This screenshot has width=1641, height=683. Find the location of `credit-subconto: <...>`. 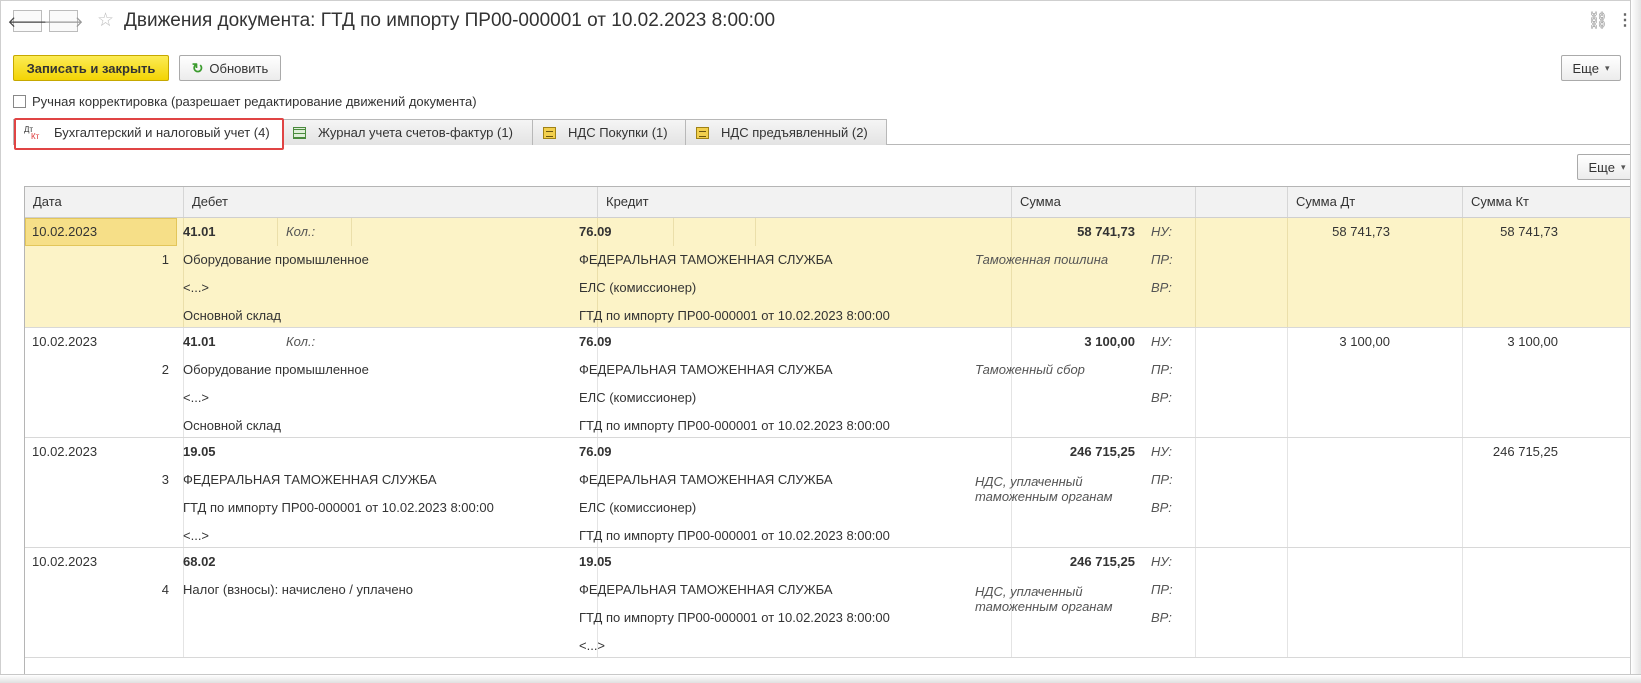

credit-subconto: <...> is located at coordinates (592, 646).